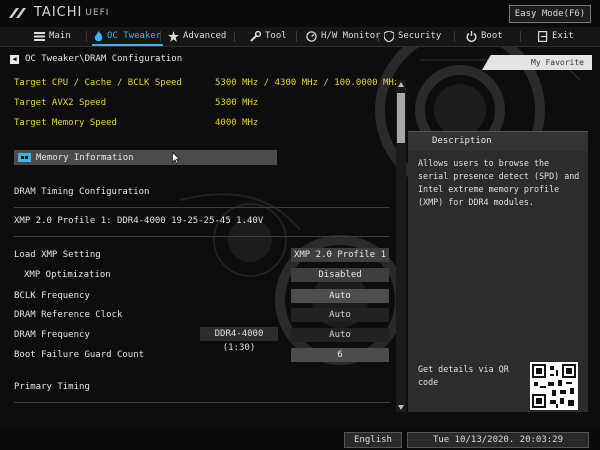 The width and height of the screenshot is (600, 450). I want to click on shield-icon, so click(389, 36).